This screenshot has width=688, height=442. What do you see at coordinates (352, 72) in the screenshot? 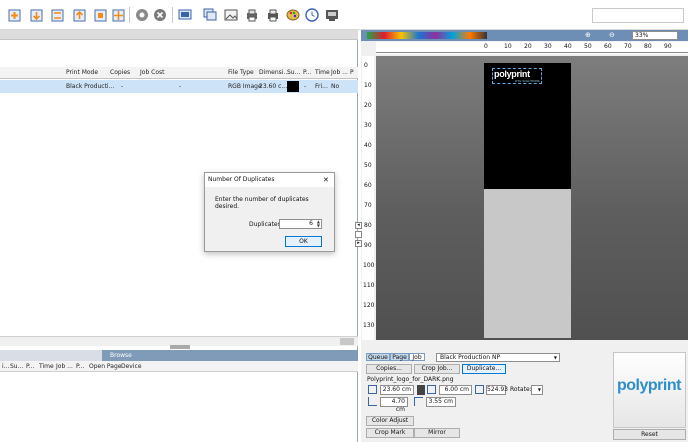
I see `col-p2: P` at bounding box center [352, 72].